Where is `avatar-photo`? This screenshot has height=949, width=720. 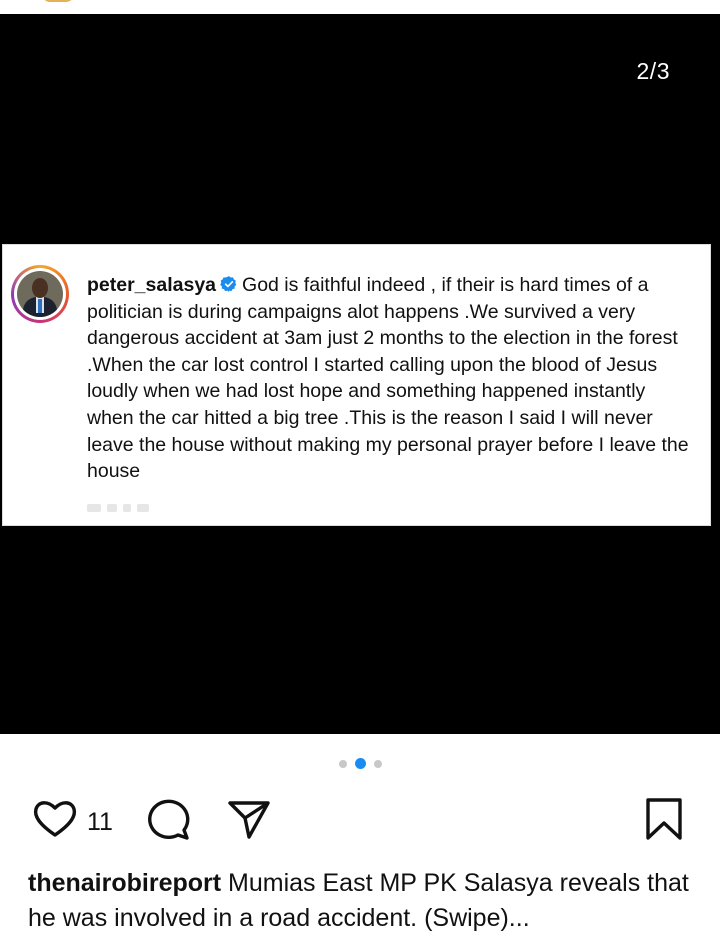 avatar-photo is located at coordinates (40, 294).